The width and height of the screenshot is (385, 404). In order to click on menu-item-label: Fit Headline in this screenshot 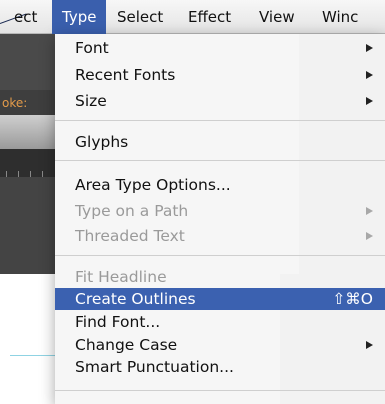, I will do `click(121, 277)`.